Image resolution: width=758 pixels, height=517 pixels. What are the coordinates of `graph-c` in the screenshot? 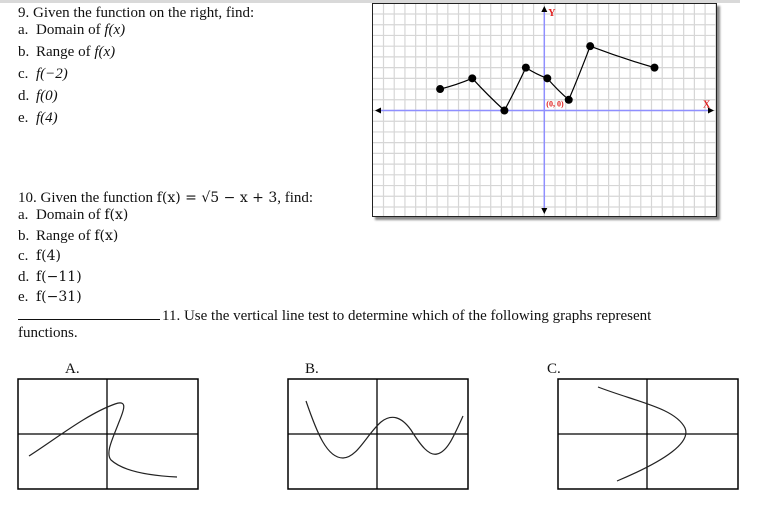 It's located at (648, 434).